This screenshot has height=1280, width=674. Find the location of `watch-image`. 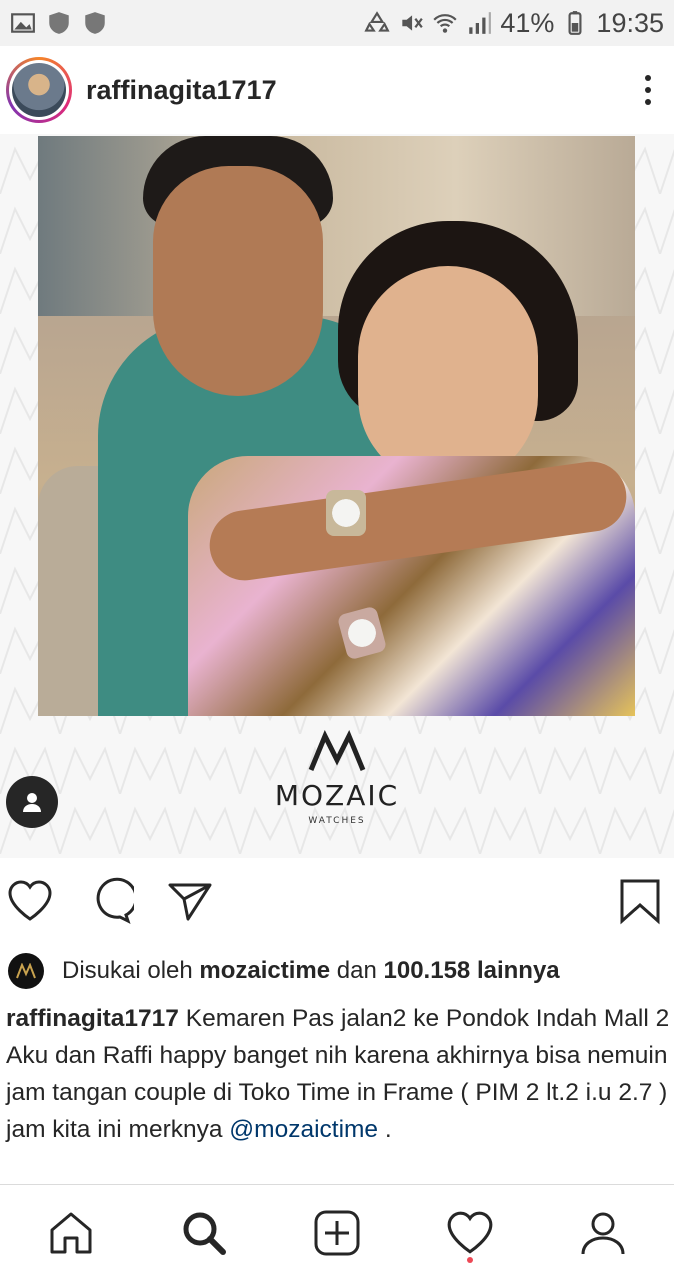

watch-image is located at coordinates (346, 513).